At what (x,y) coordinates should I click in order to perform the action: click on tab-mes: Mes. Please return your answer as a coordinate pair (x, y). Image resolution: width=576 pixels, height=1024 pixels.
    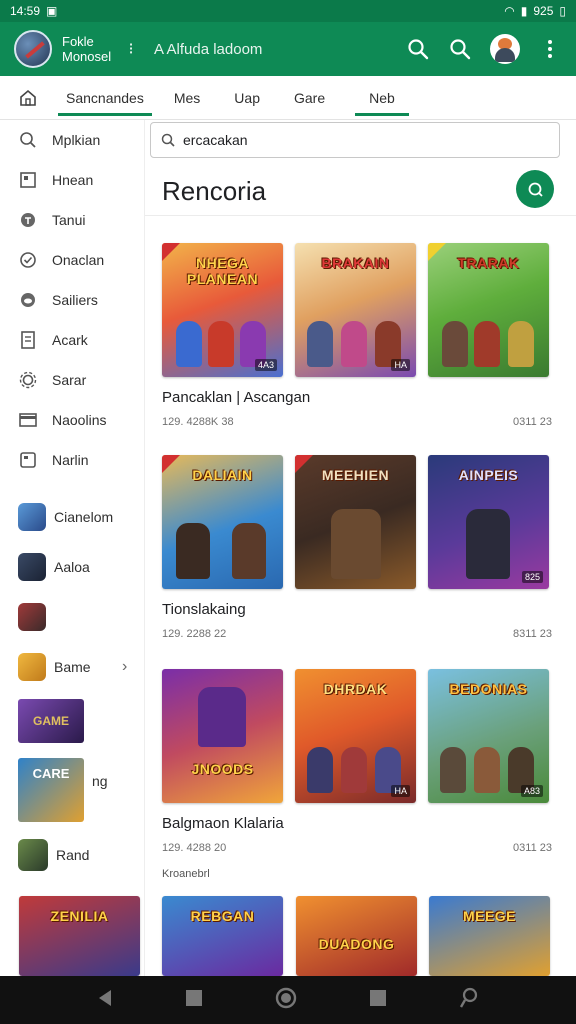
    Looking at the image, I should click on (187, 98).